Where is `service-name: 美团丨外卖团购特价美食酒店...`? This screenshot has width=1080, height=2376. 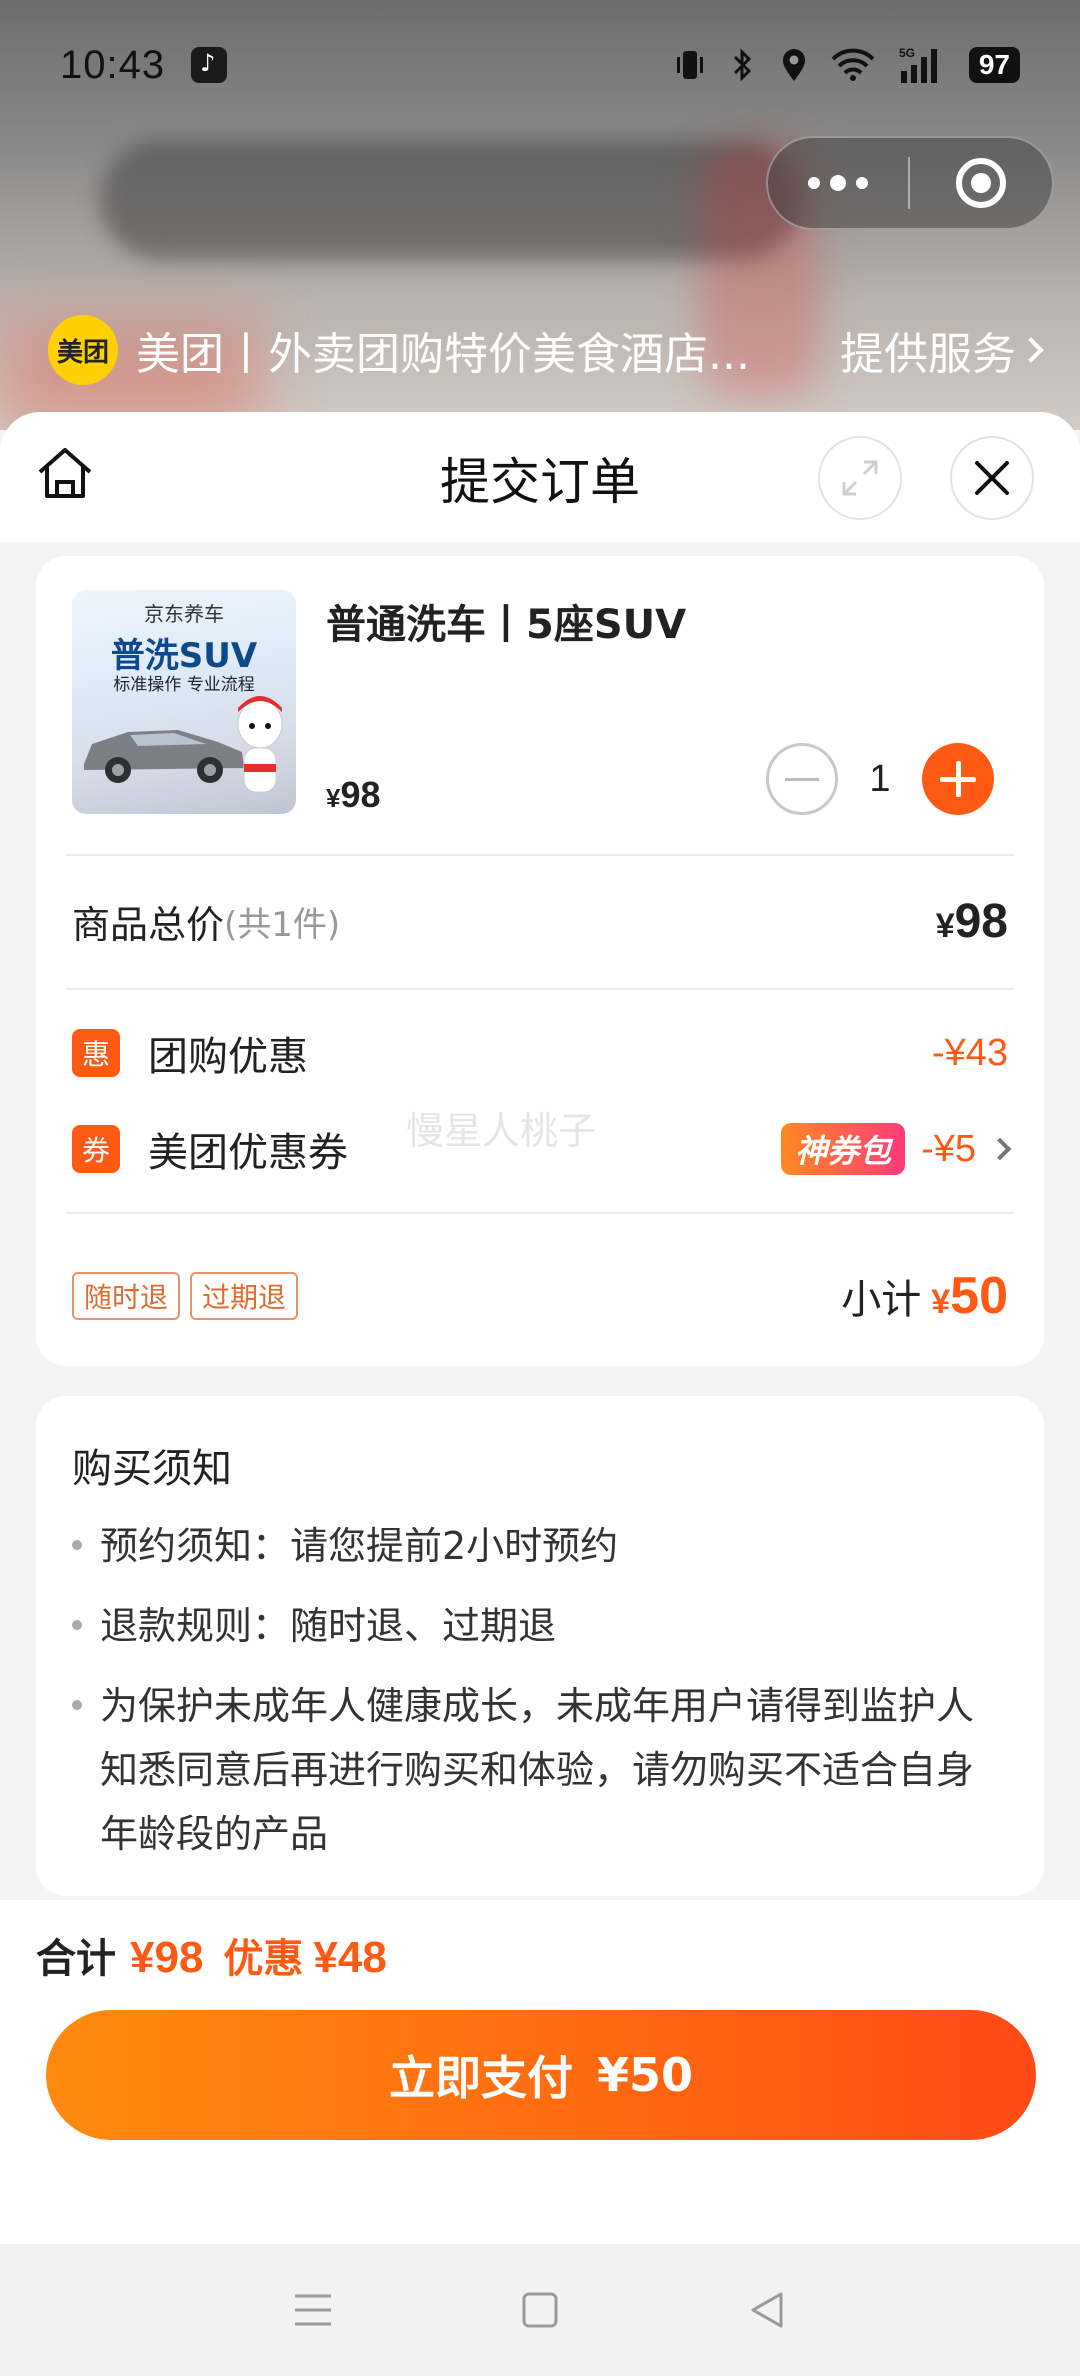
service-name: 美团丨外卖团购特价美食酒店... is located at coordinates (443, 354).